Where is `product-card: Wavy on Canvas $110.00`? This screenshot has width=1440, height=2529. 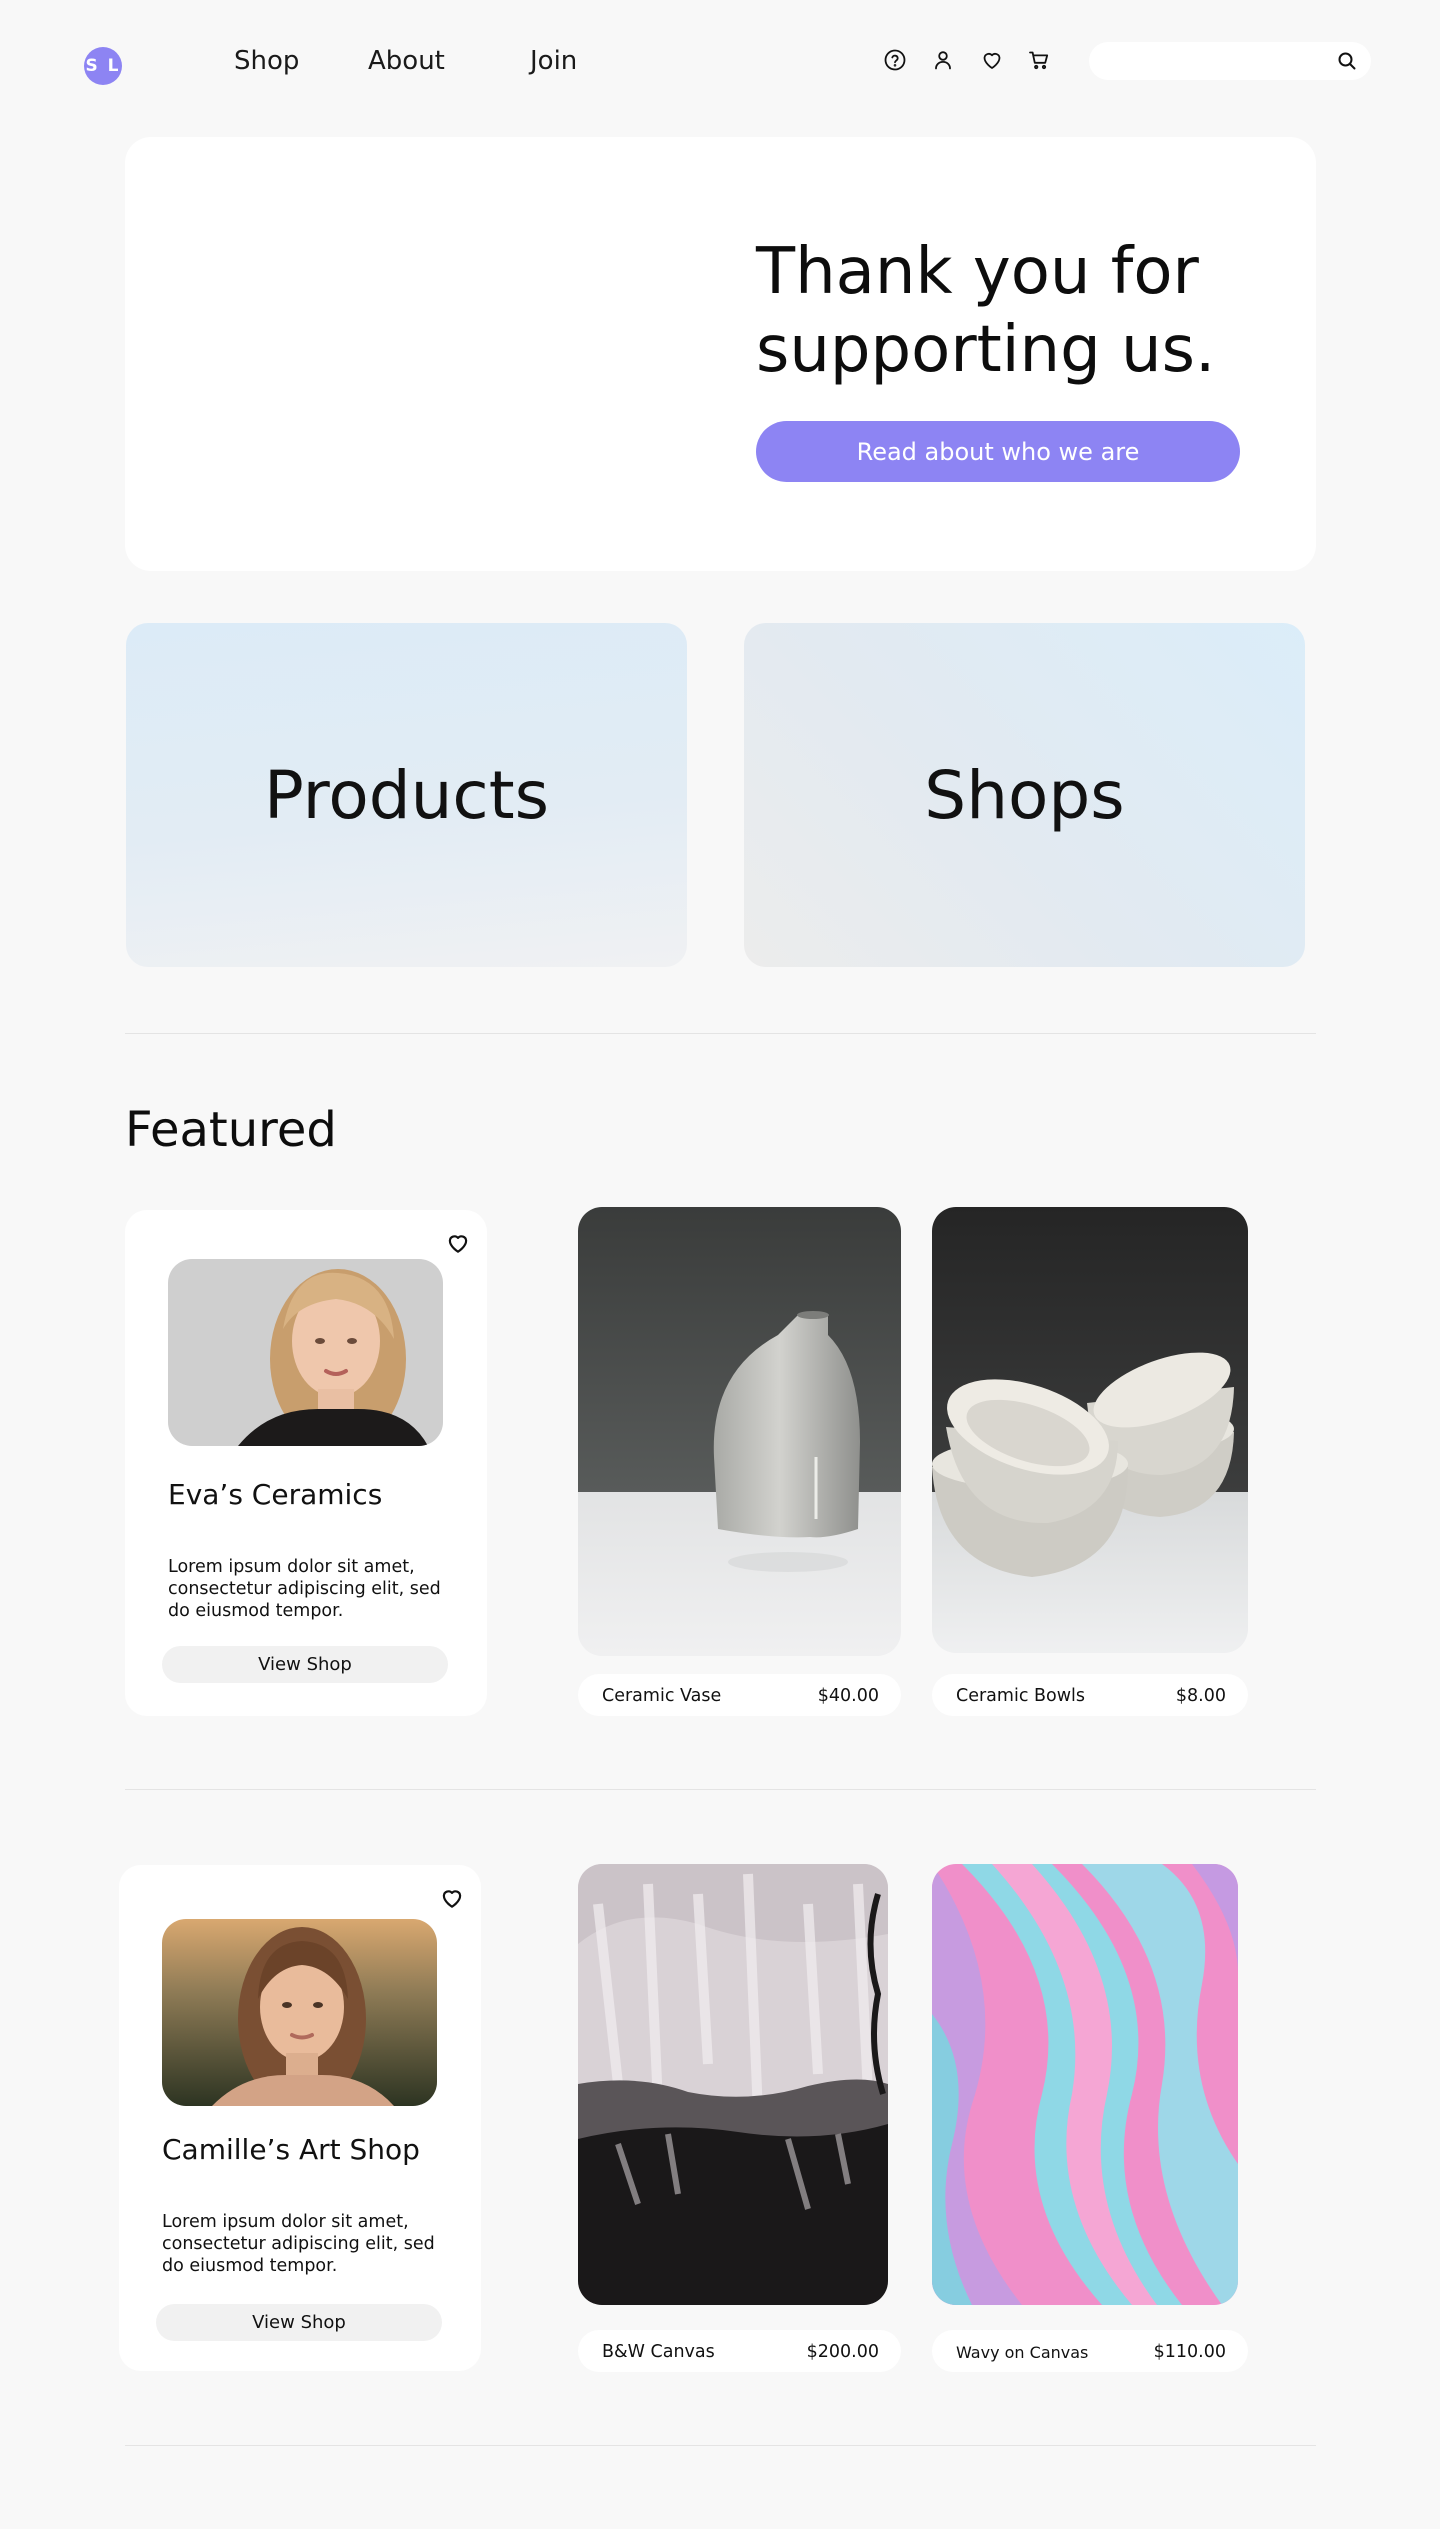 product-card: Wavy on Canvas $110.00 is located at coordinates (1090, 2118).